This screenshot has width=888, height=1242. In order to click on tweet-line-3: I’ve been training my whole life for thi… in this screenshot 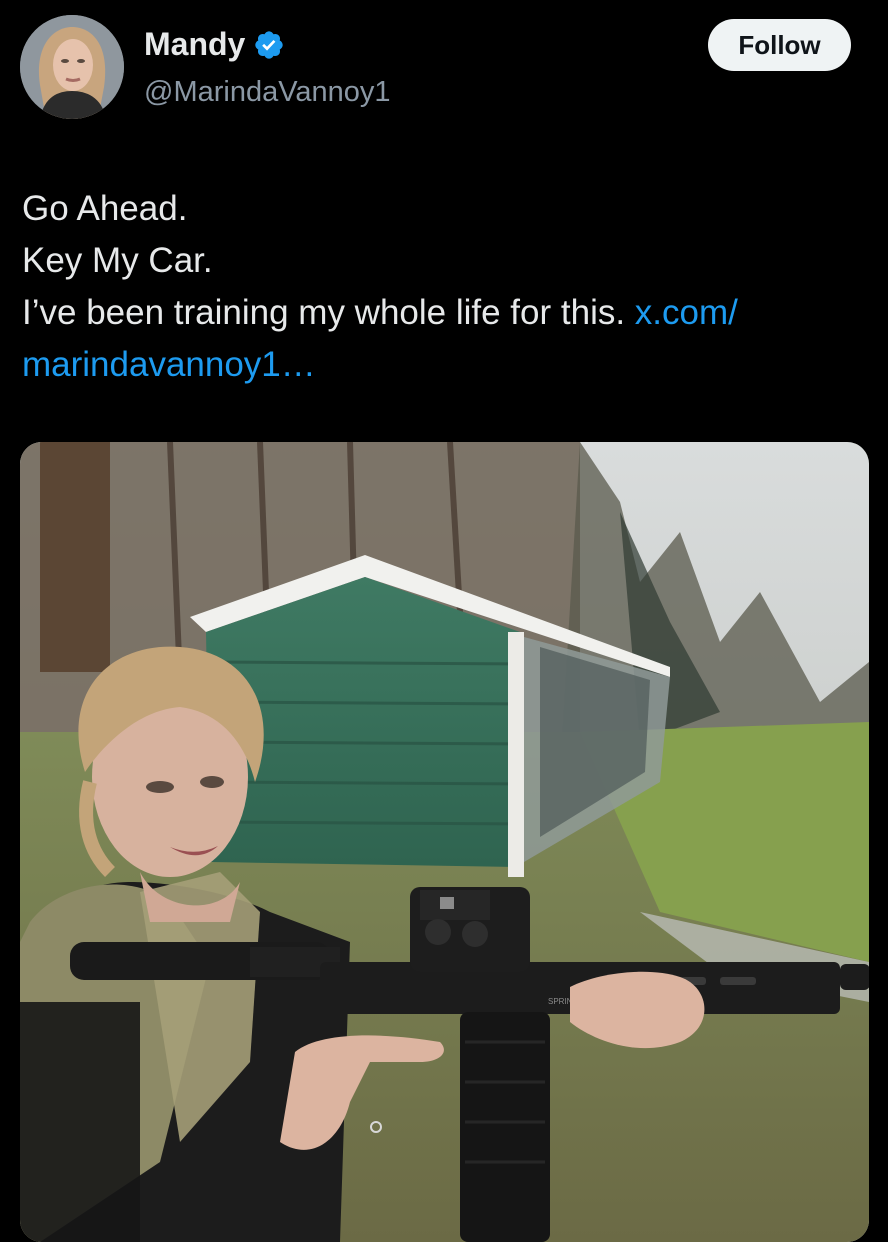, I will do `click(447, 313)`.